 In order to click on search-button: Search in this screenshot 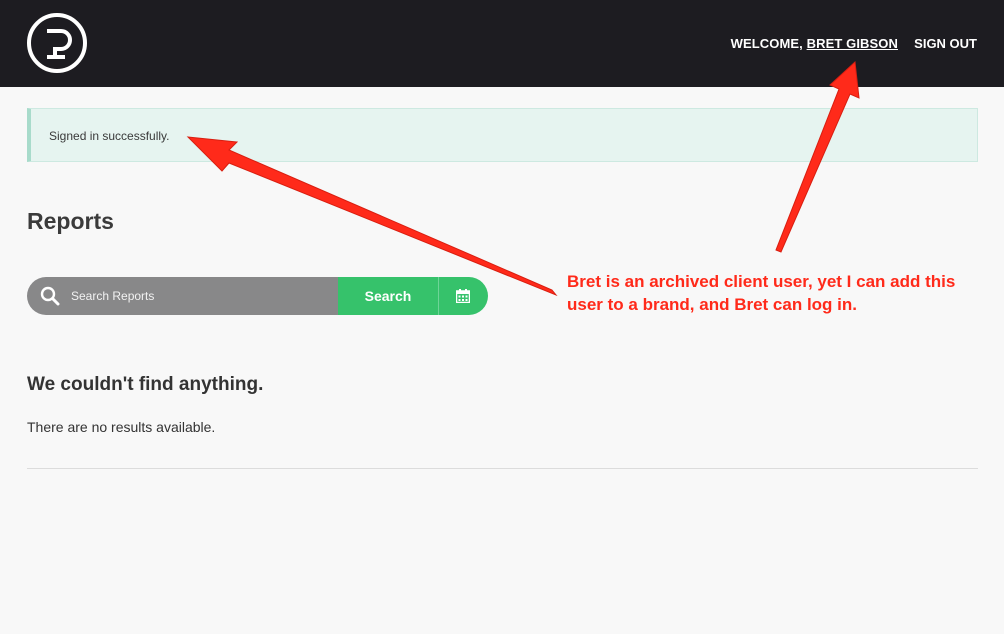, I will do `click(388, 296)`.